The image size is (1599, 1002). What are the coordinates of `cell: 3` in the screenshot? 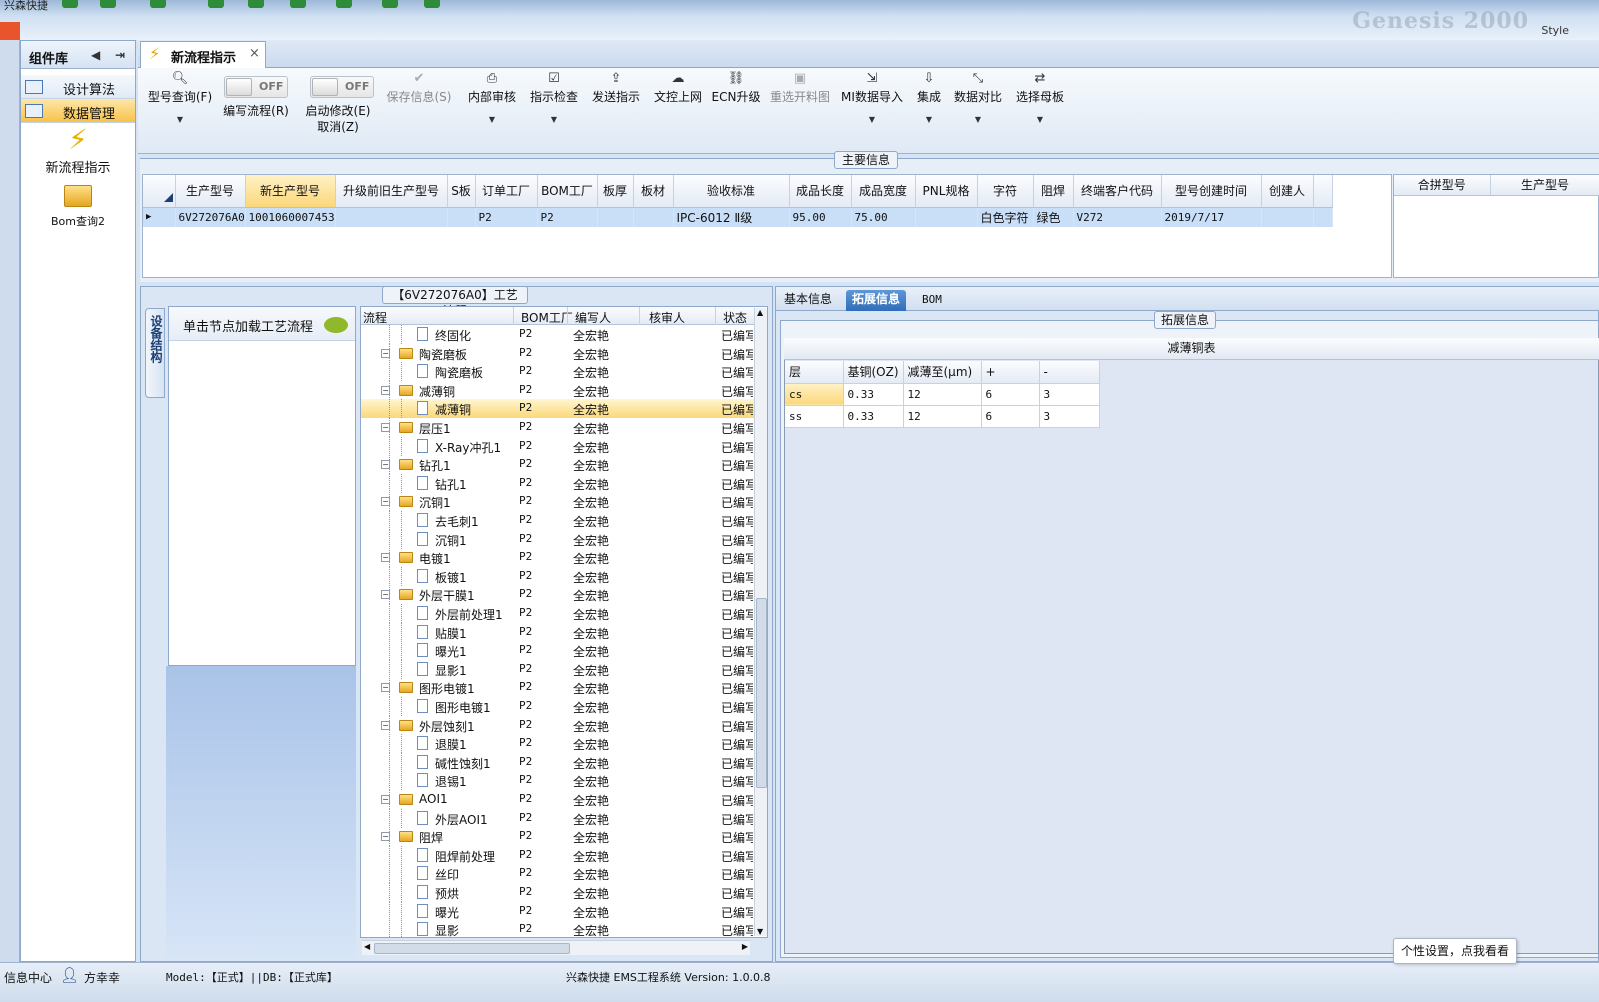 It's located at (1069, 394).